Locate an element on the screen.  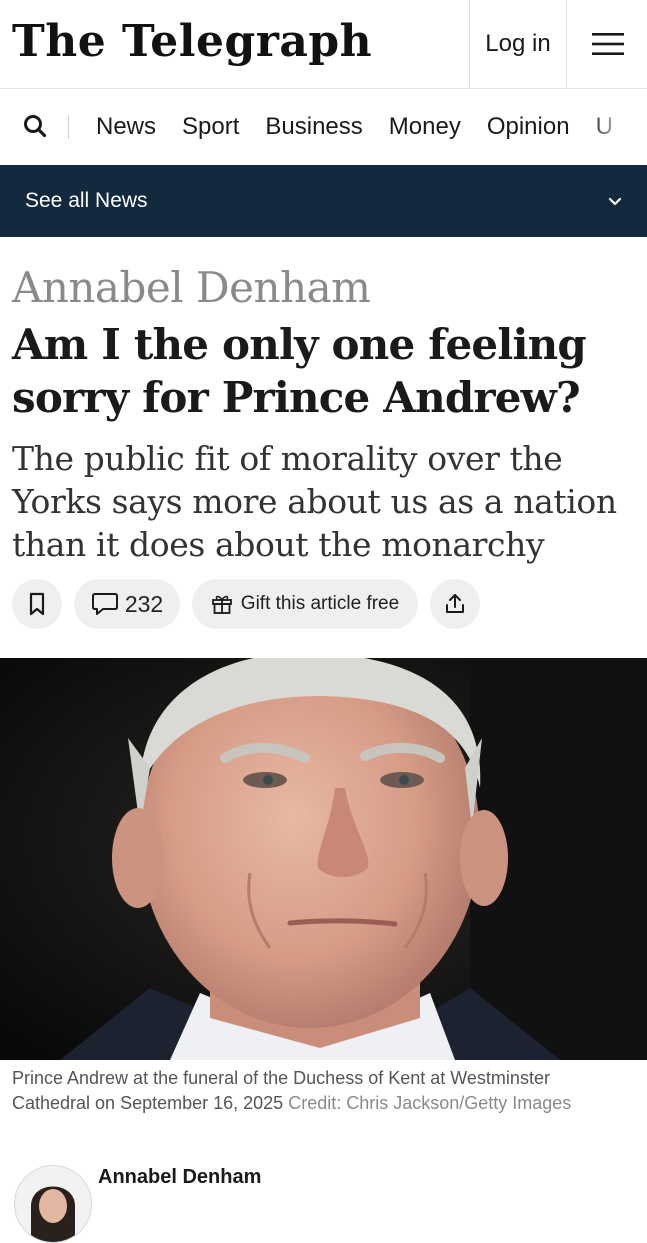
search-icon is located at coordinates (35, 126).